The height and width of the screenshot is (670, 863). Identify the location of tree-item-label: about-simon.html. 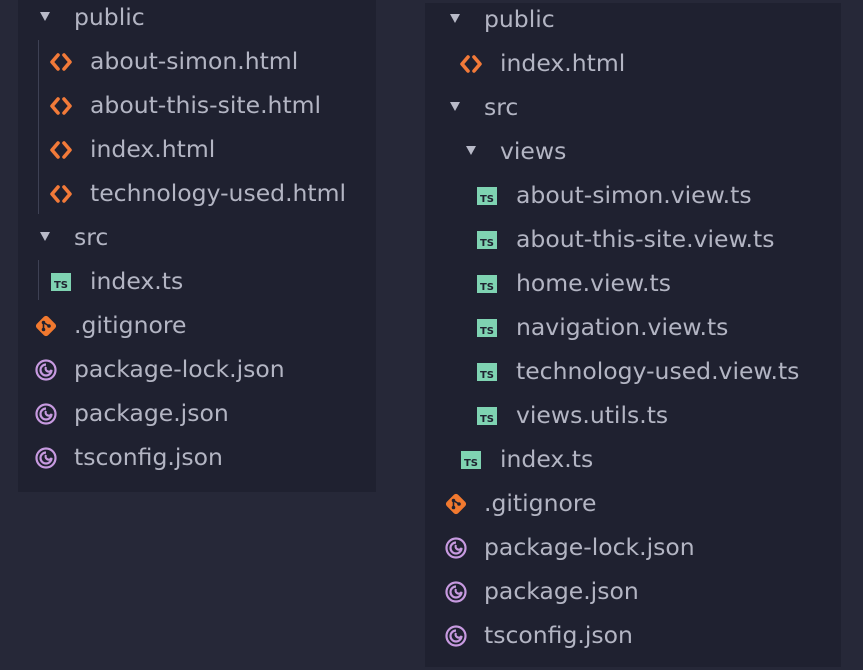
(194, 61).